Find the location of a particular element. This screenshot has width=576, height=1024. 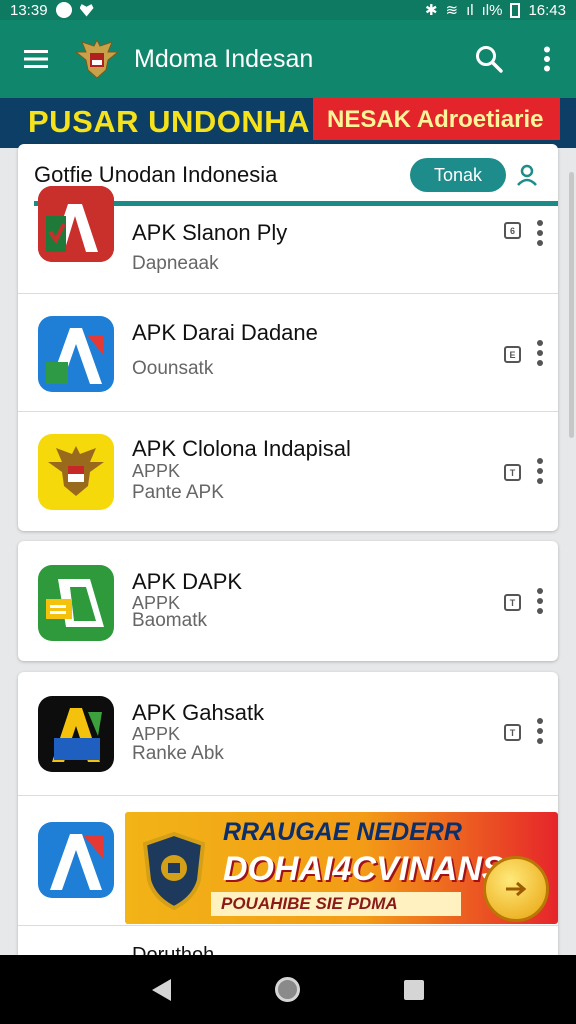

app-name: APK Darai Dadane is located at coordinates (225, 332).